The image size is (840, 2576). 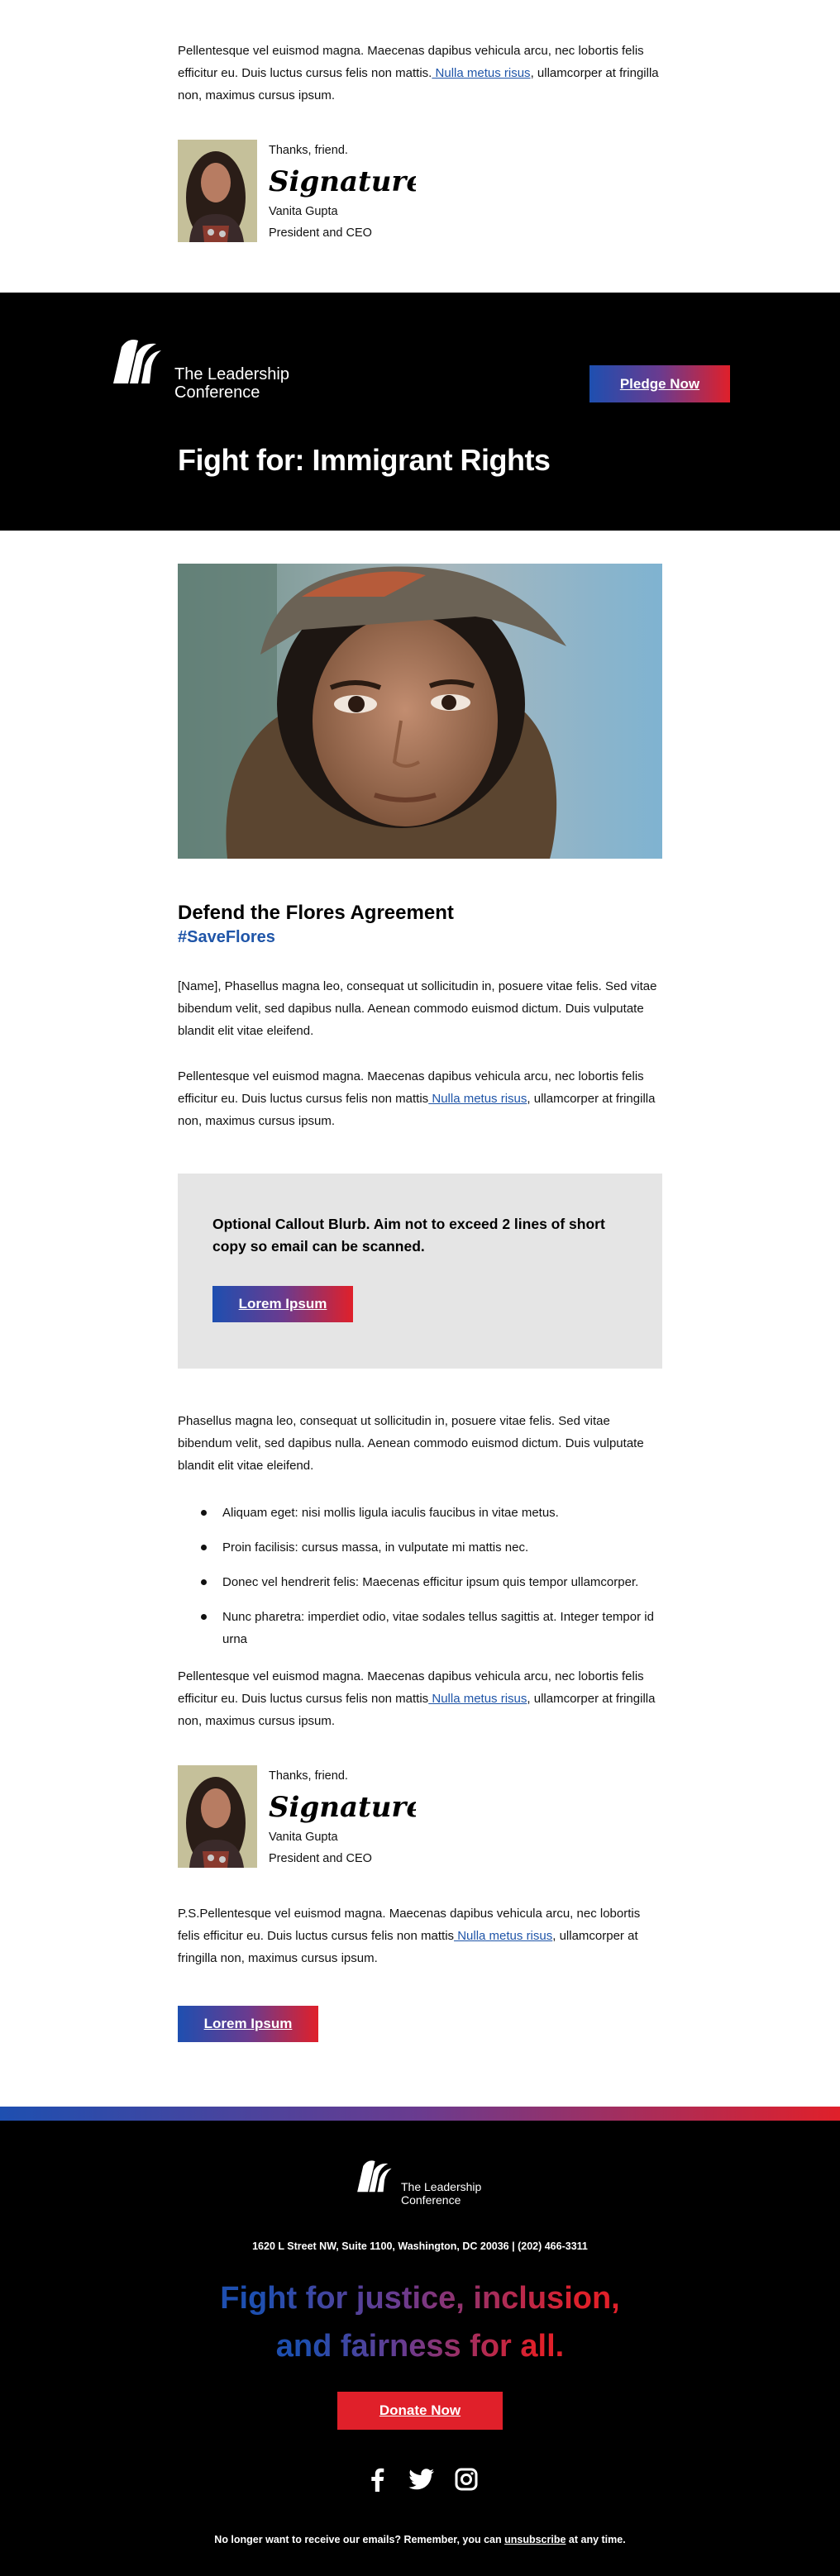 What do you see at coordinates (248, 2024) in the screenshot?
I see `bottom-cta-button: Lorem Ipsum` at bounding box center [248, 2024].